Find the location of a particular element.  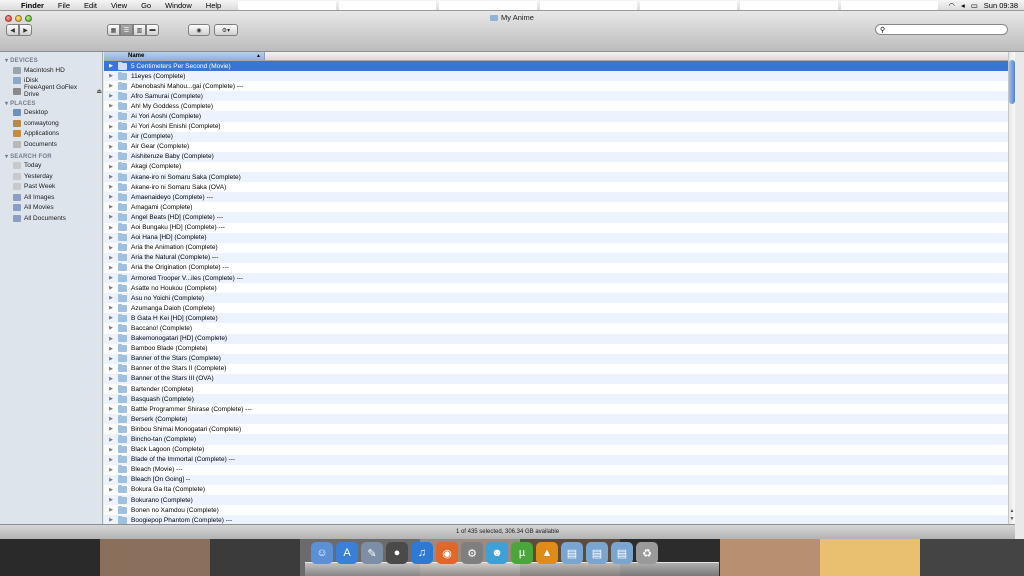

list-item: ▶ Azumanga Daioh (Complete) is located at coordinates (556, 308).